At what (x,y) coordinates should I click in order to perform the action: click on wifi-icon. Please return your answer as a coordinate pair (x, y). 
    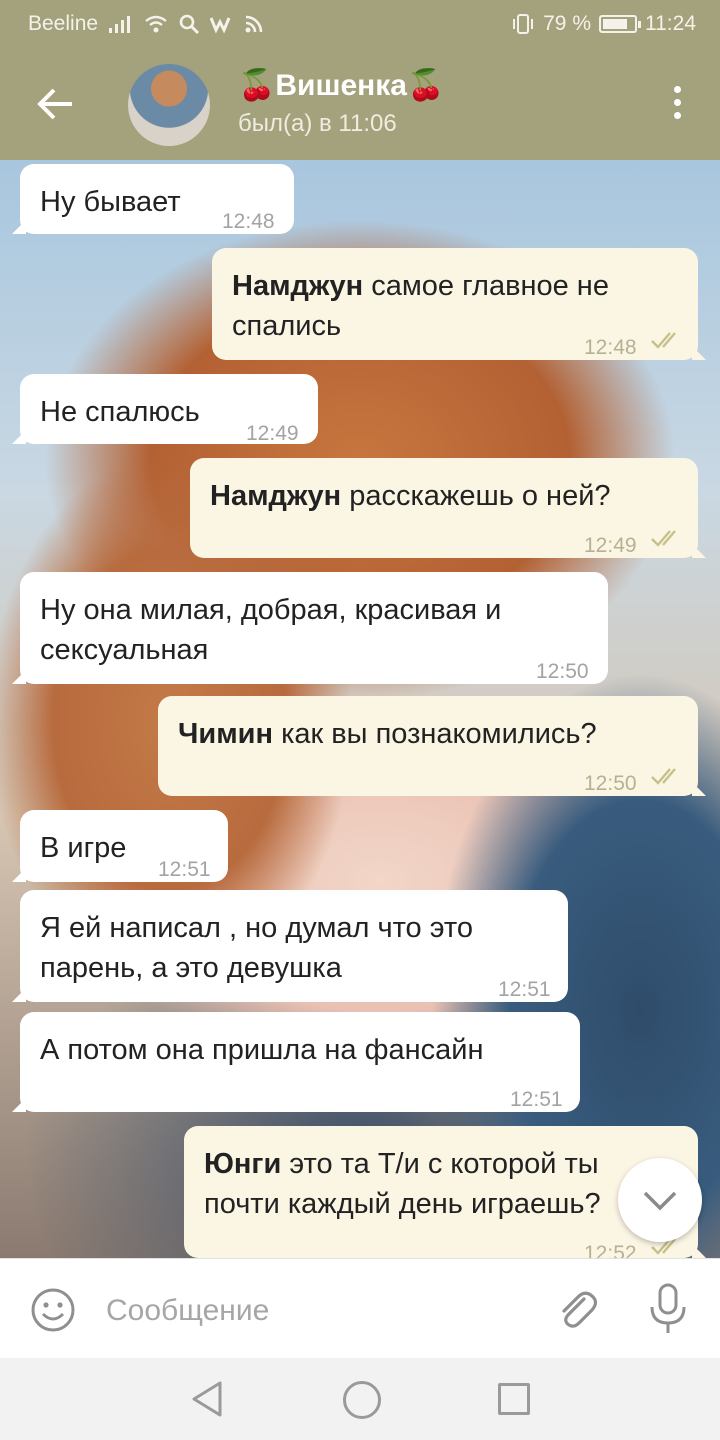
    Looking at the image, I should click on (156, 24).